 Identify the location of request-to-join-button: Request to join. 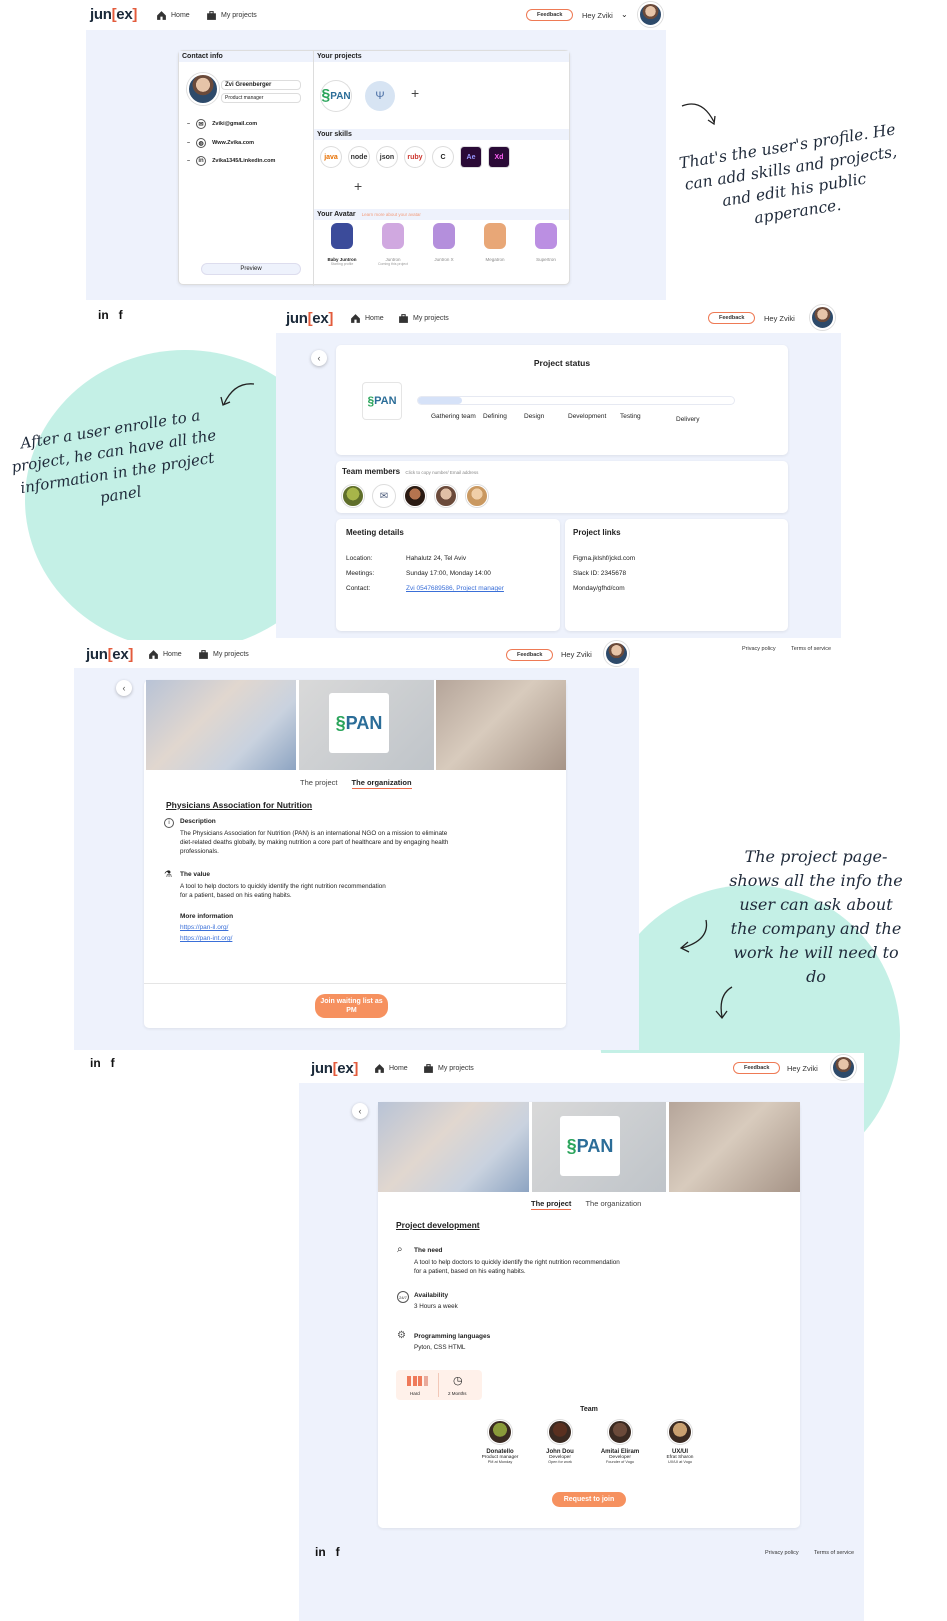
(589, 1499).